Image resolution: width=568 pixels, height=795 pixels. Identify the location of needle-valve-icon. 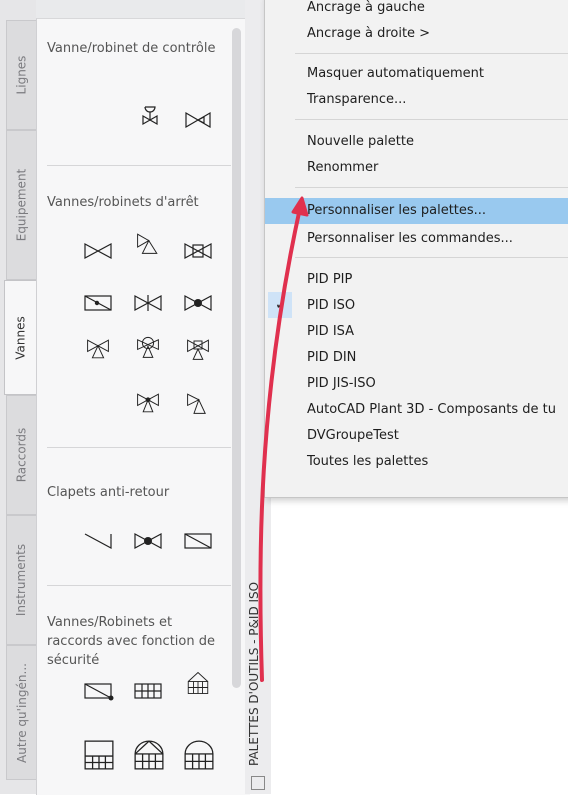
(148, 303).